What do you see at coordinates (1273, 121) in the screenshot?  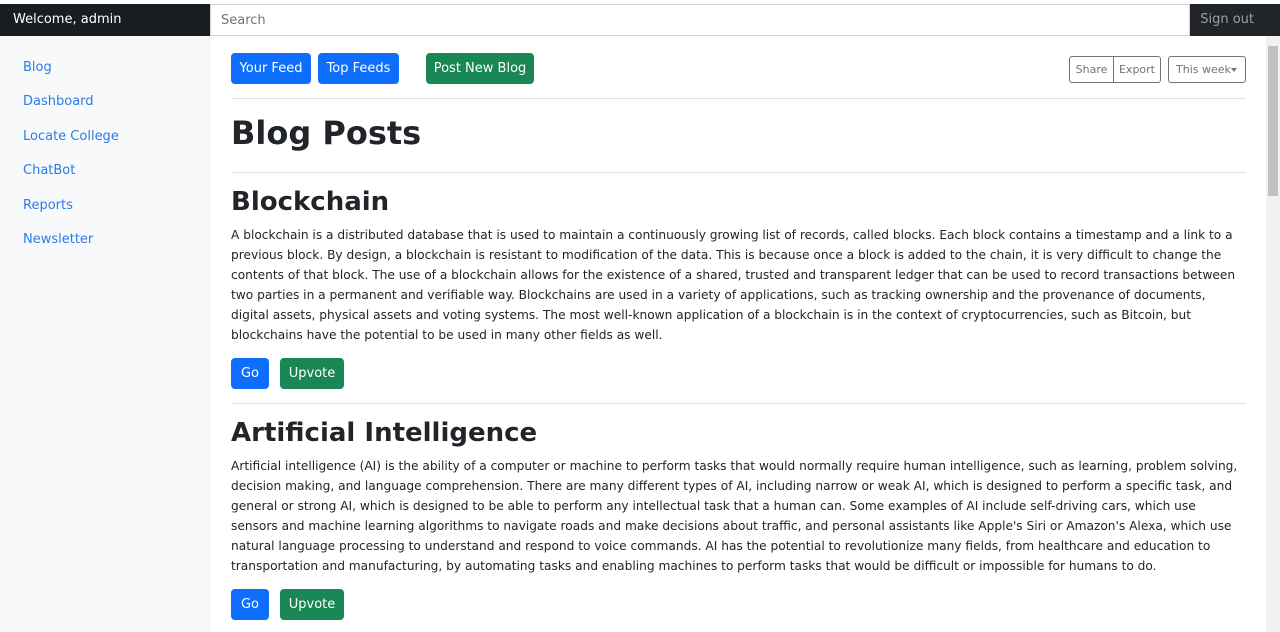 I see `scrollbar-thumb` at bounding box center [1273, 121].